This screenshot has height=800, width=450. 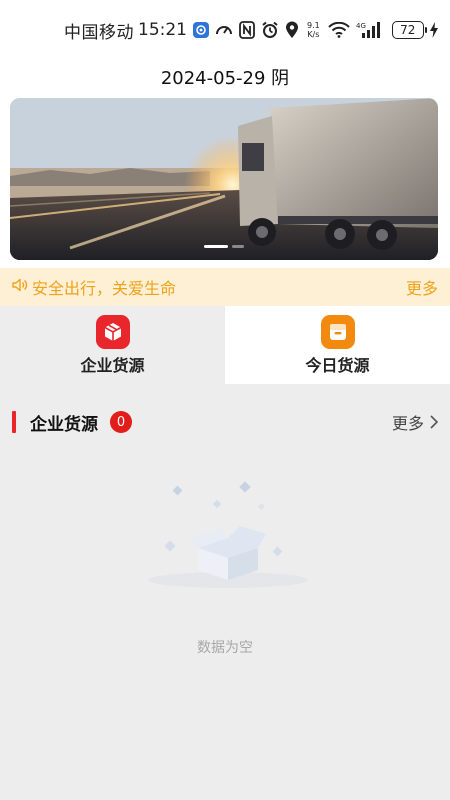 I want to click on speaker-icon, so click(x=20, y=287).